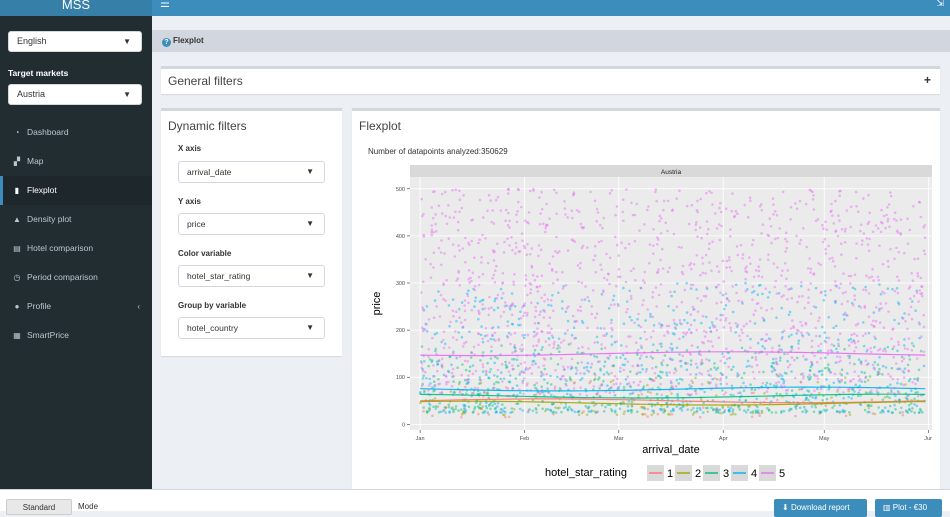  Describe the element at coordinates (76, 277) in the screenshot. I see `sidebar-item-period-comparison: ◷ Period comparison` at that location.